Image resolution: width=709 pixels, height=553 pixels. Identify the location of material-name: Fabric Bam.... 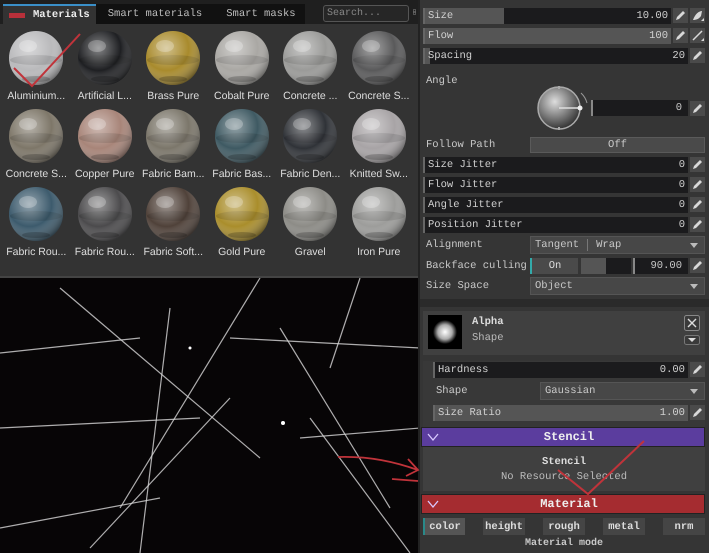
(173, 174).